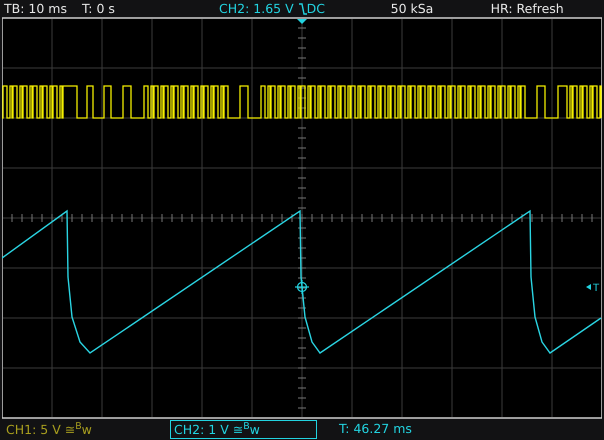 The image size is (604, 440). I want to click on sample-rate-label: 50 kSa, so click(412, 8).